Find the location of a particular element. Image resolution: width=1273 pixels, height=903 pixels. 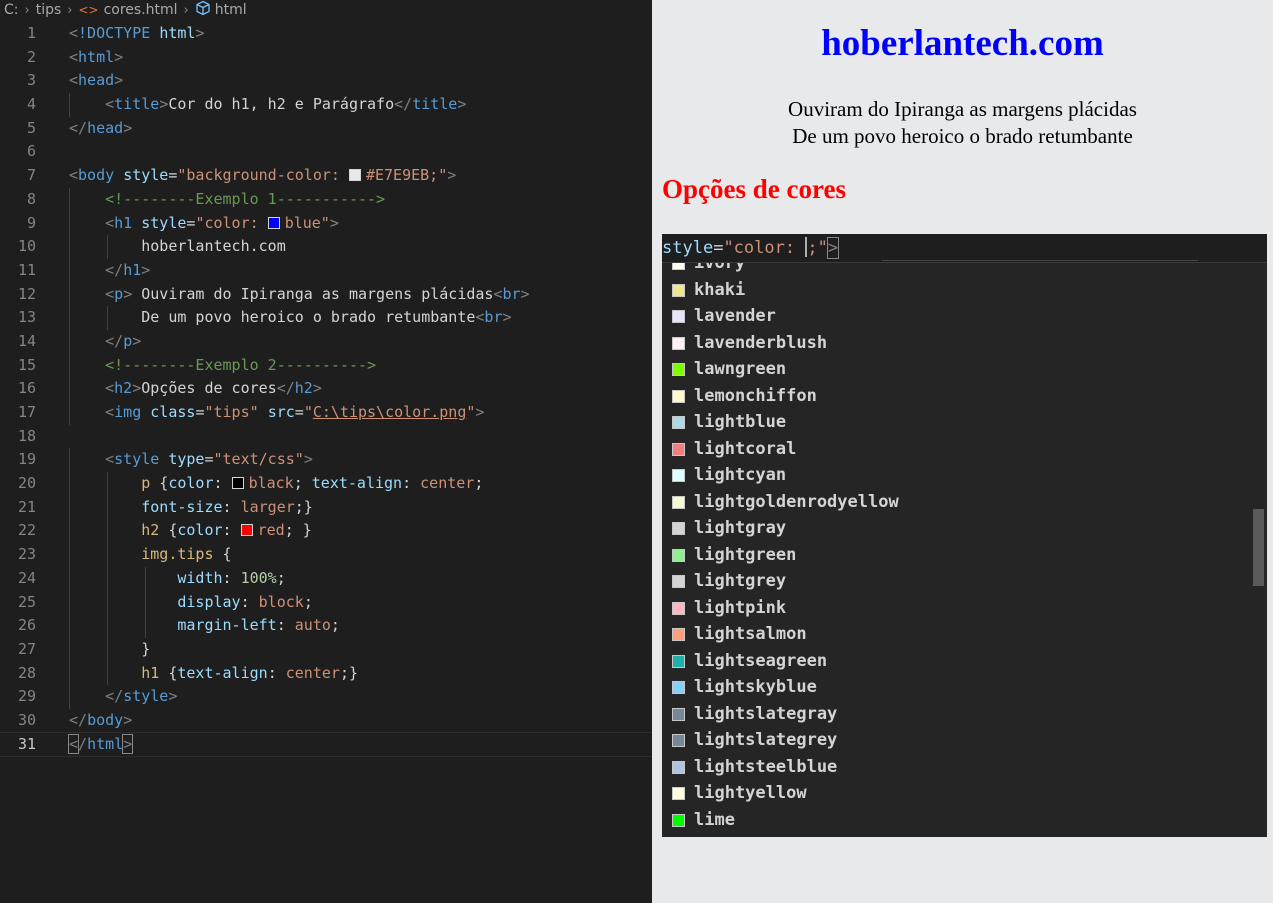

color-name: lightsteelblue is located at coordinates (766, 766).